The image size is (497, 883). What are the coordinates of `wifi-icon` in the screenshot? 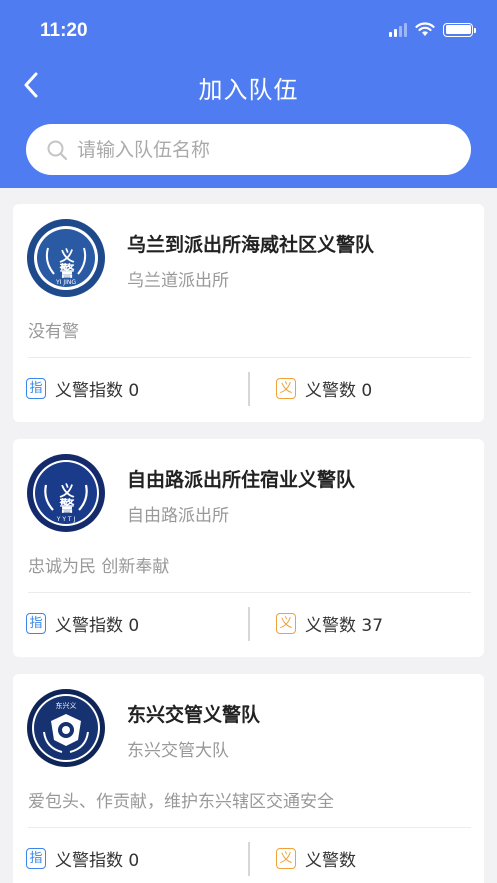 It's located at (425, 29).